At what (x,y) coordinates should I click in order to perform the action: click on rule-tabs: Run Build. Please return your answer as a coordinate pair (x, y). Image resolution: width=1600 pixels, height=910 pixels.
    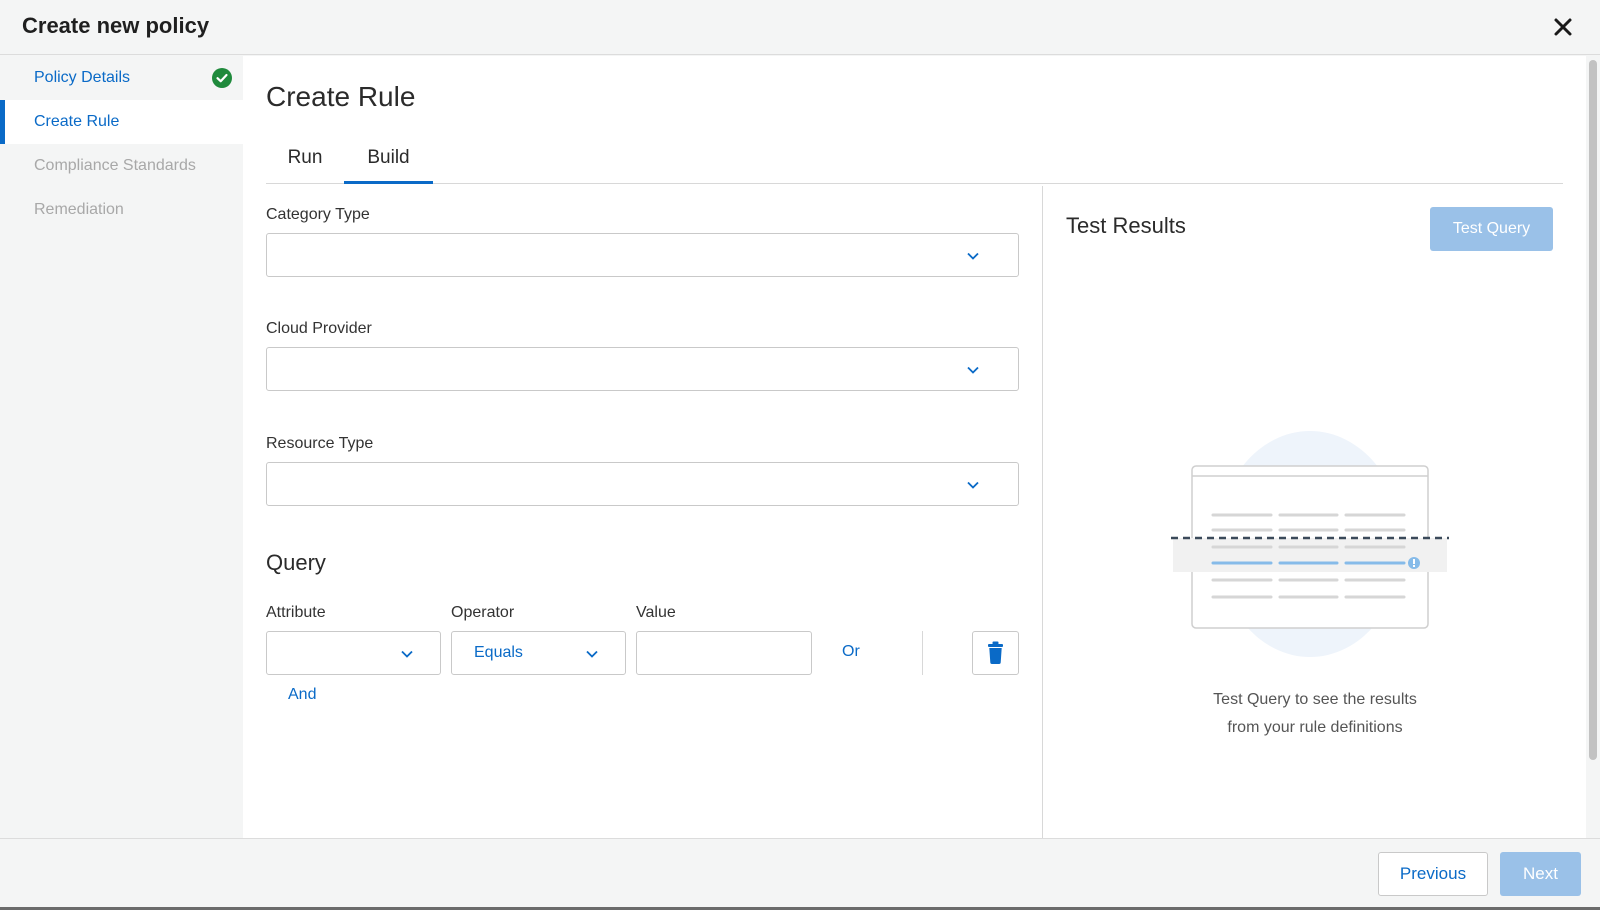
    Looking at the image, I should click on (914, 162).